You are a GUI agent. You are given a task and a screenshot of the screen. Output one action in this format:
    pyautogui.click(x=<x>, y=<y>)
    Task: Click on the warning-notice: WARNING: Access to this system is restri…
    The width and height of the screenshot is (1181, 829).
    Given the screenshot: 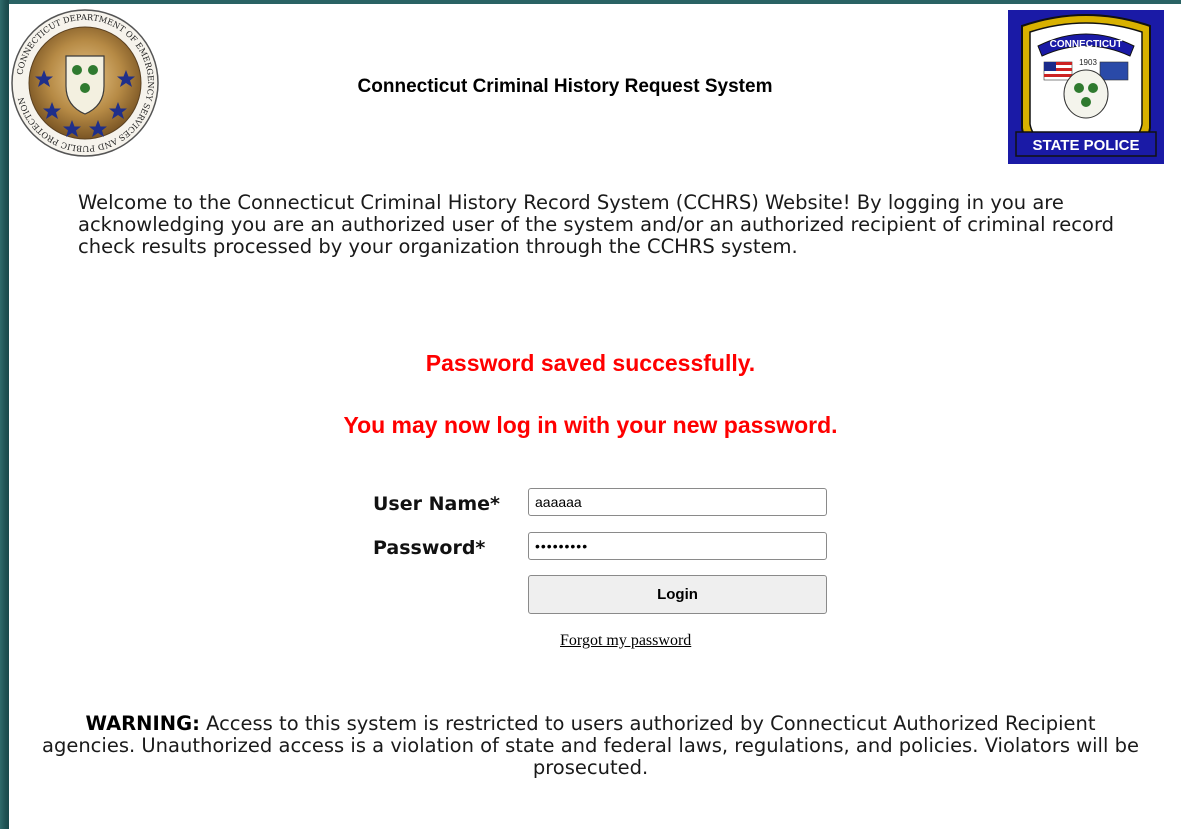 What is the action you would take?
    pyautogui.click(x=590, y=746)
    